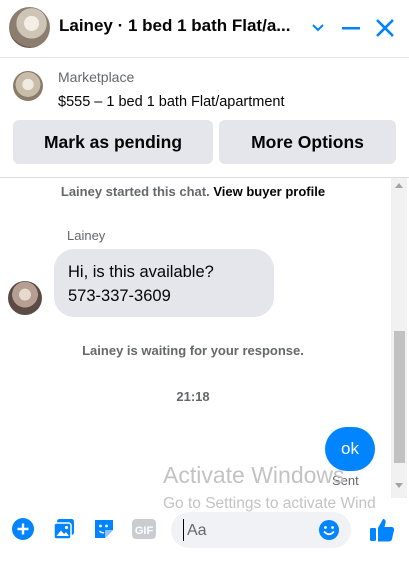 Image resolution: width=409 pixels, height=564 pixels. What do you see at coordinates (183, 530) in the screenshot?
I see `text-caret` at bounding box center [183, 530].